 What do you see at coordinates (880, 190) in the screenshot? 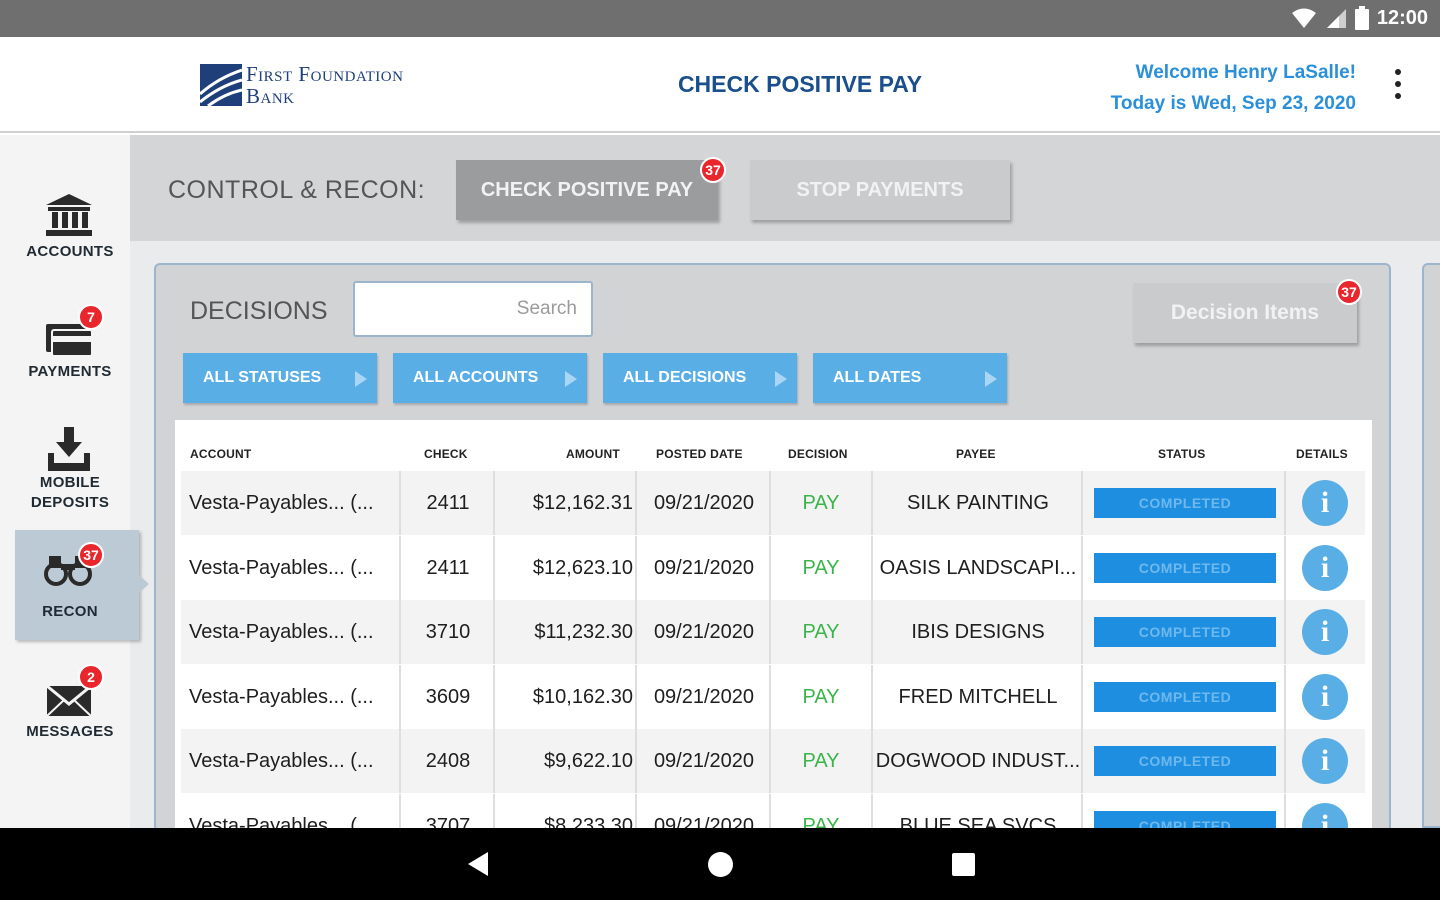
I see `tab-stop-payments: STOP PAYMENTS` at bounding box center [880, 190].